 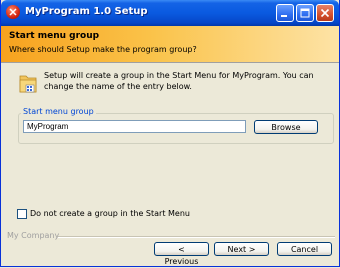 I want to click on maximize-button, so click(x=305, y=13).